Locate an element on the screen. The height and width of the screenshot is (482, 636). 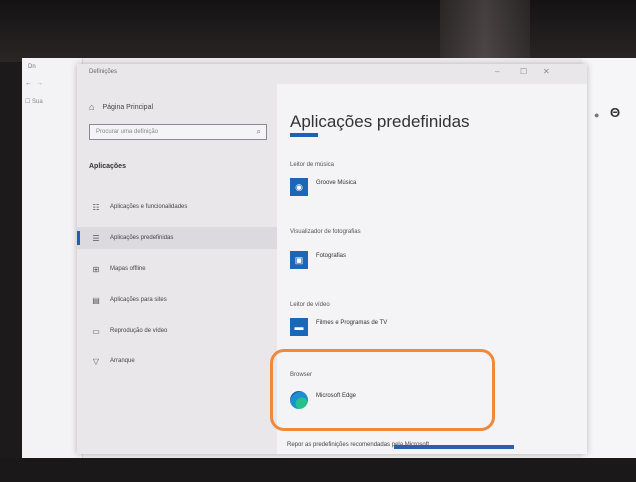
selected-indicator is located at coordinates (78, 238).